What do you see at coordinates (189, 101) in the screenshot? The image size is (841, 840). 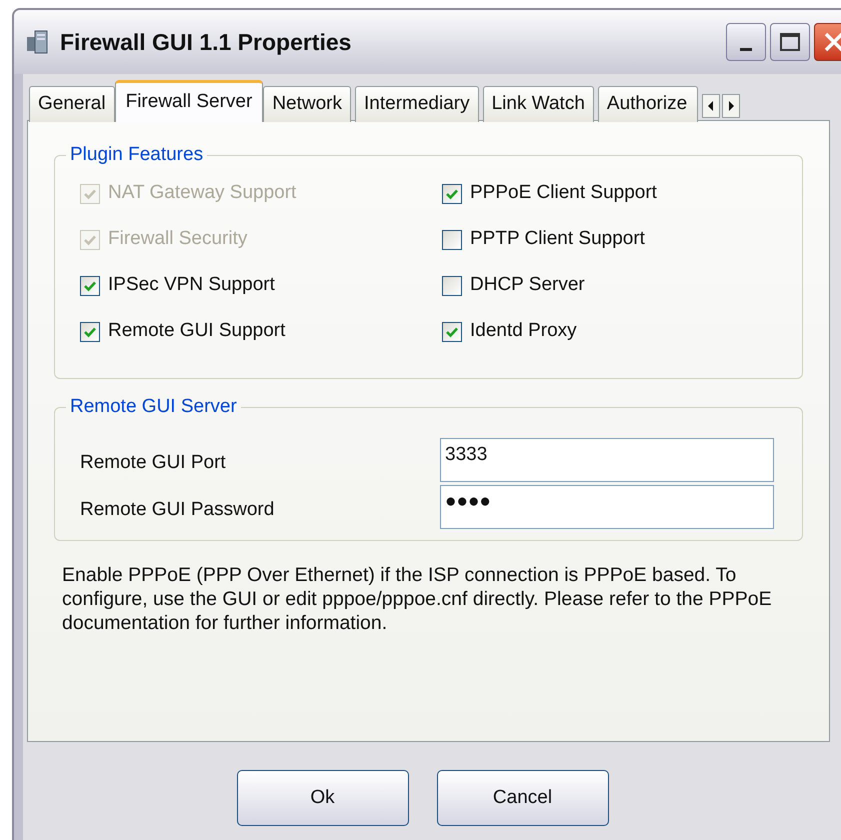 I see `tab: Firewall Server` at bounding box center [189, 101].